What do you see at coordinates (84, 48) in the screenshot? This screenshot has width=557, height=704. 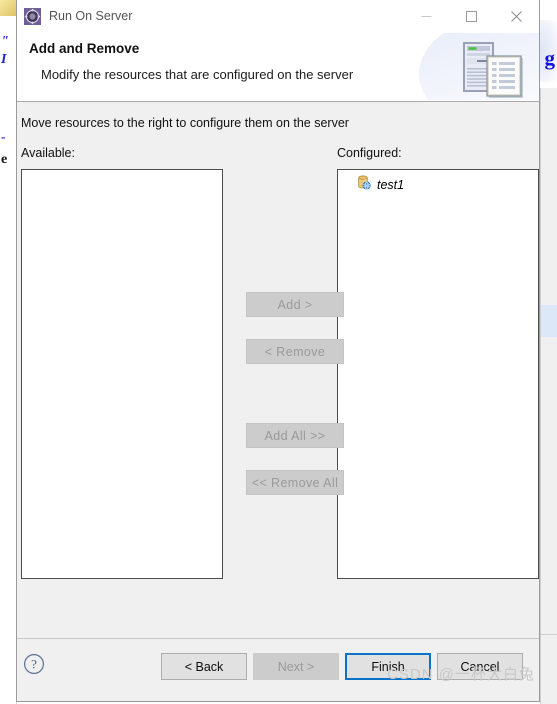 I see `page-title: Add and Remove` at bounding box center [84, 48].